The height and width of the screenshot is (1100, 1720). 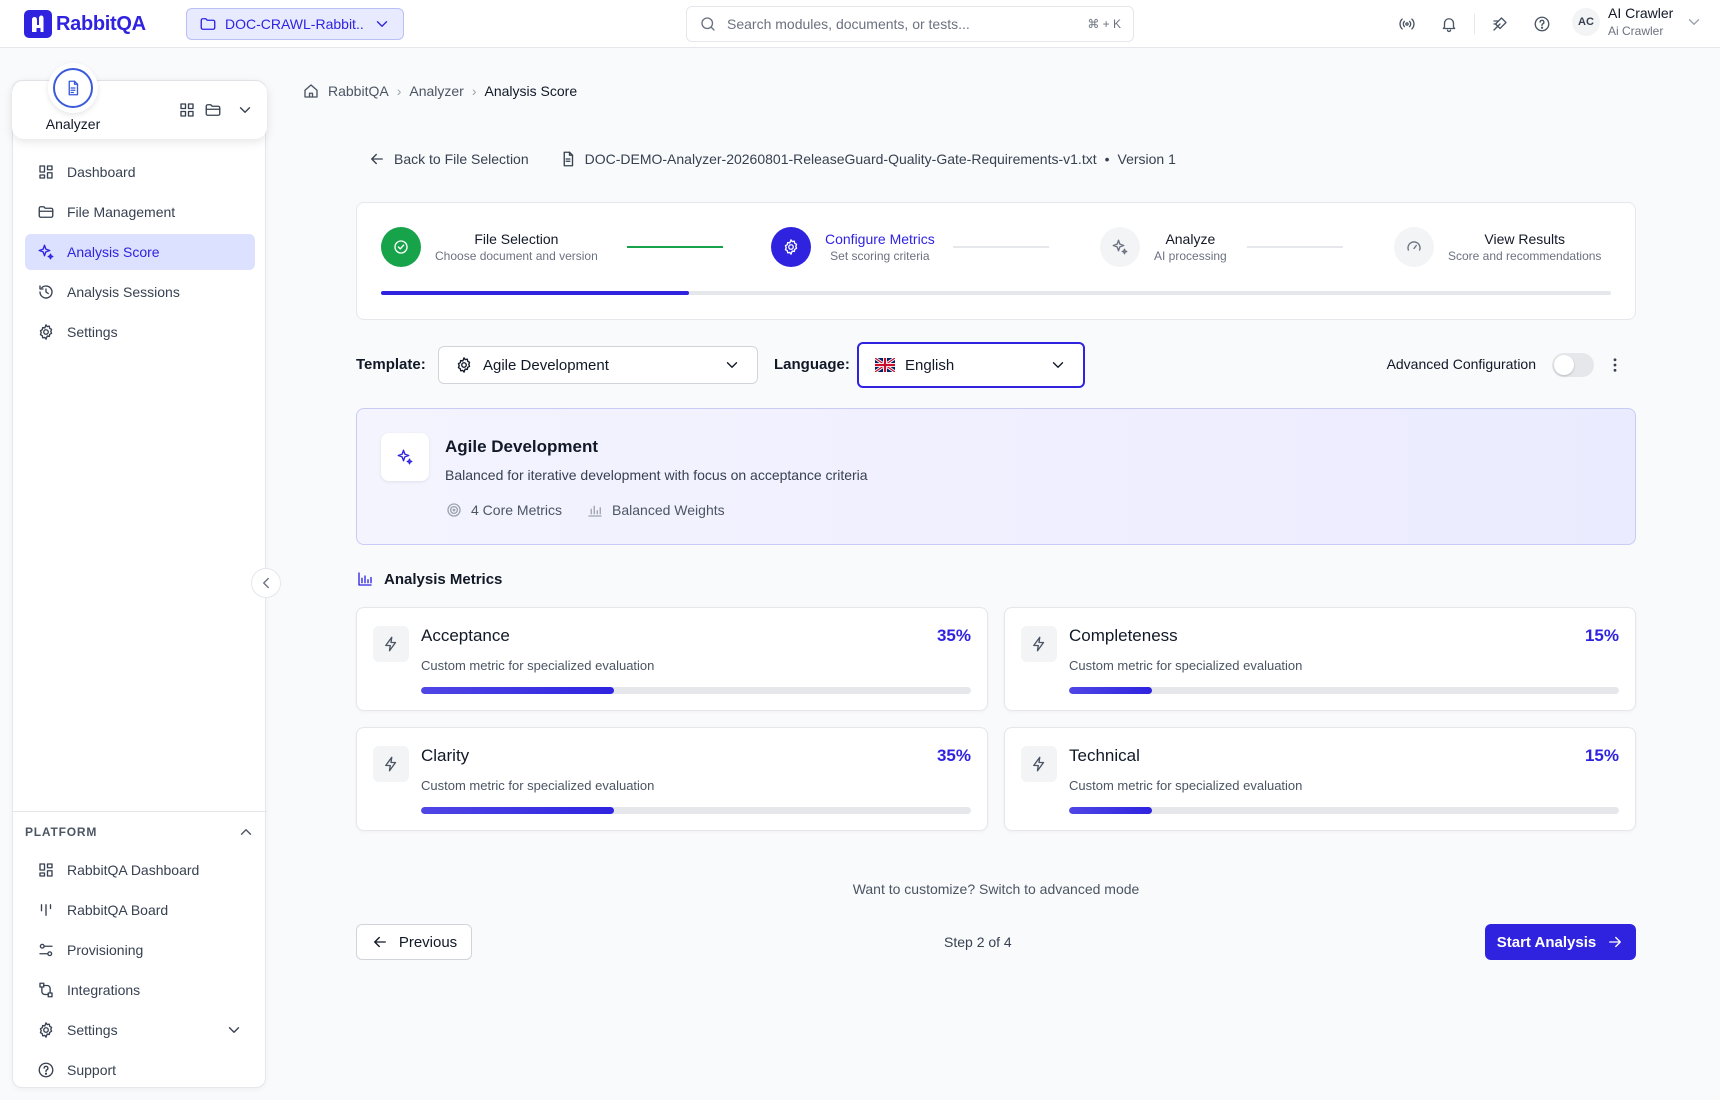 I want to click on breadcrumb-analyzer: Analyzer, so click(x=436, y=91).